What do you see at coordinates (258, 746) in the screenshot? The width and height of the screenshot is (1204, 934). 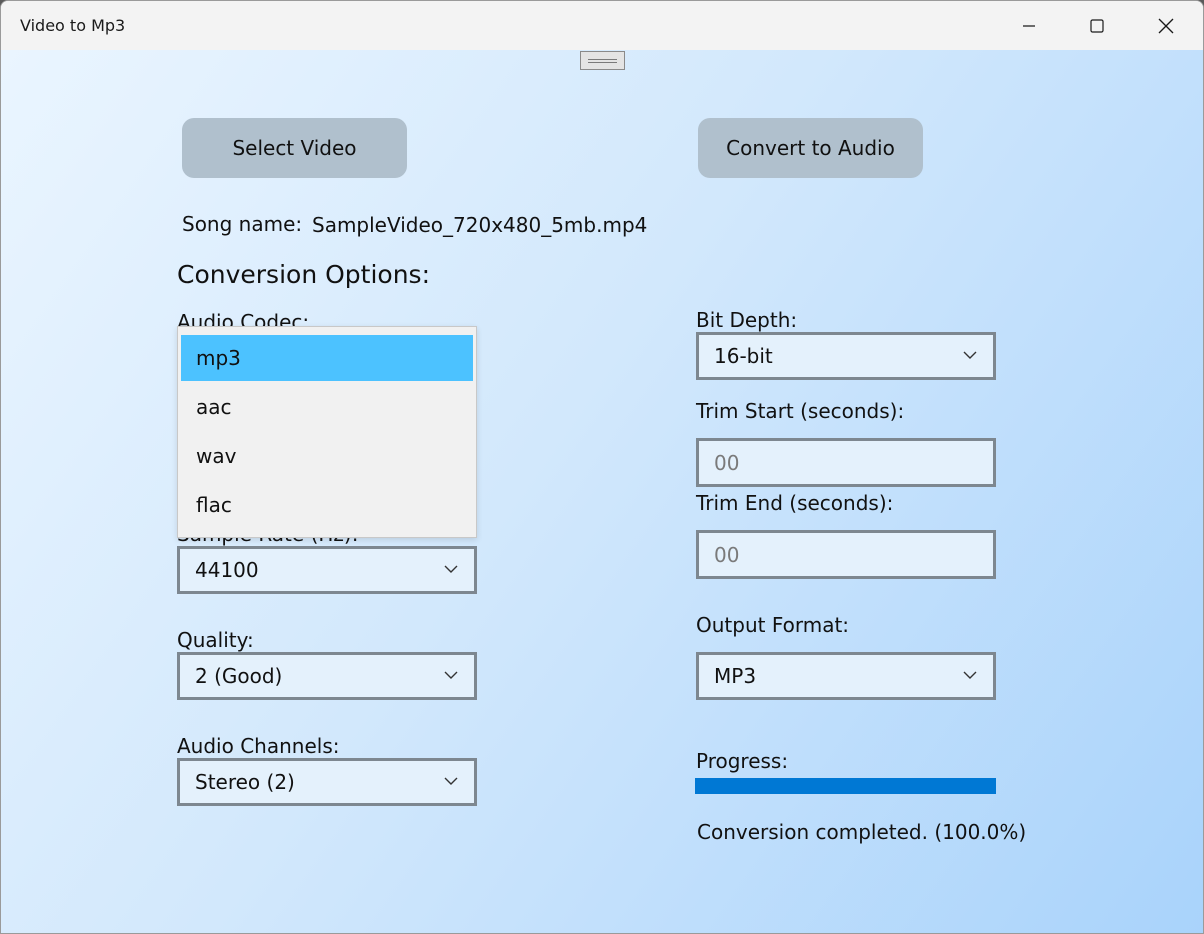 I see `audio-channels-label: Audio Channels:` at bounding box center [258, 746].